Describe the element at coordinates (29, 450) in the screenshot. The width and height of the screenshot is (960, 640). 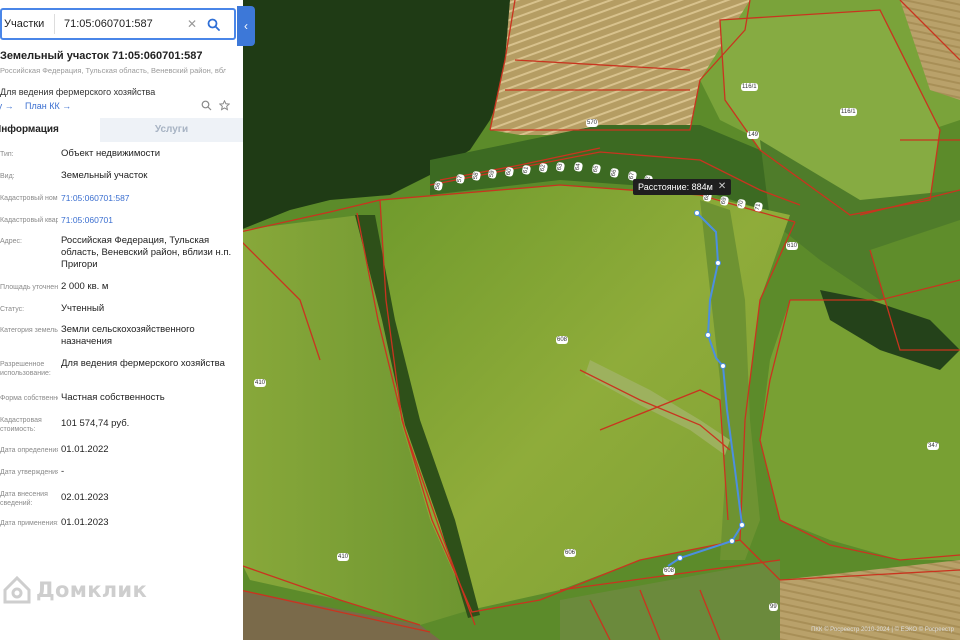
I see `detail-label: Дата определения:` at that location.